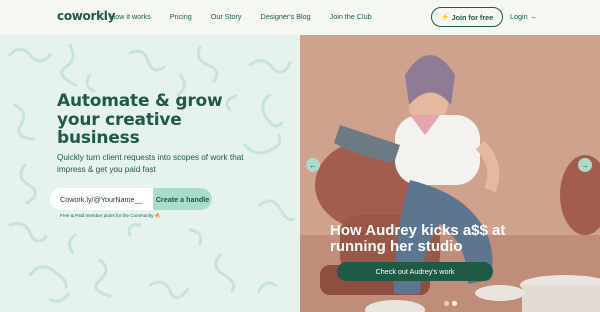 This screenshot has width=600, height=312. I want to click on nav-link-how-it-works: How it works, so click(130, 16).